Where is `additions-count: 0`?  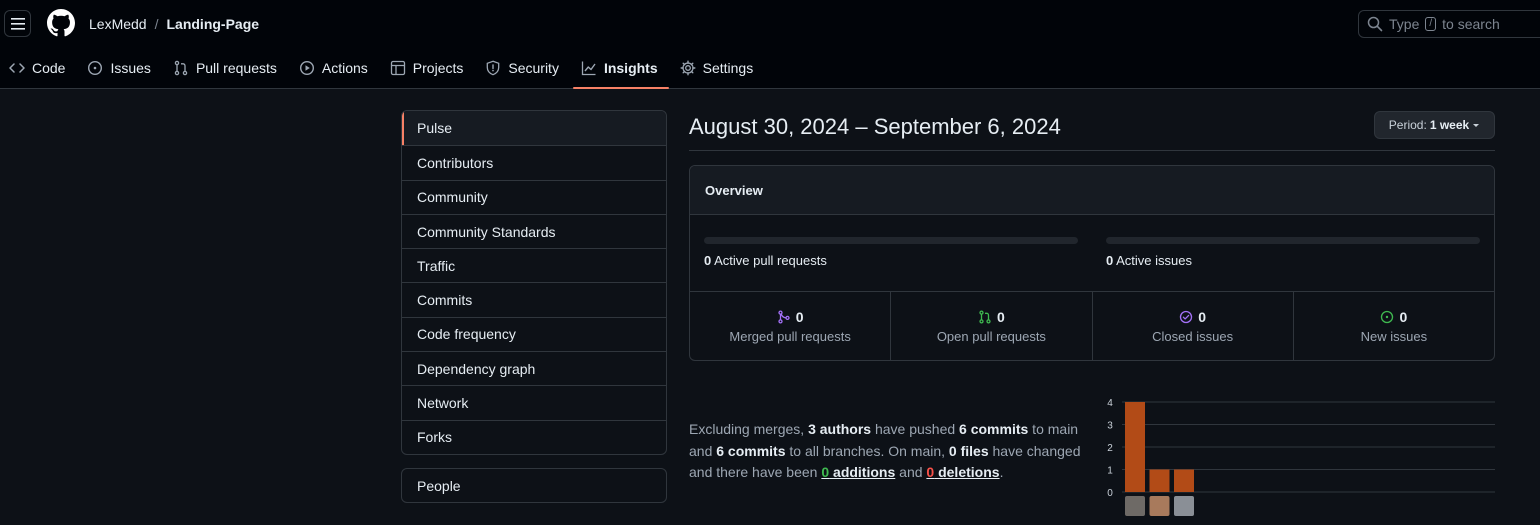 additions-count: 0 is located at coordinates (825, 472).